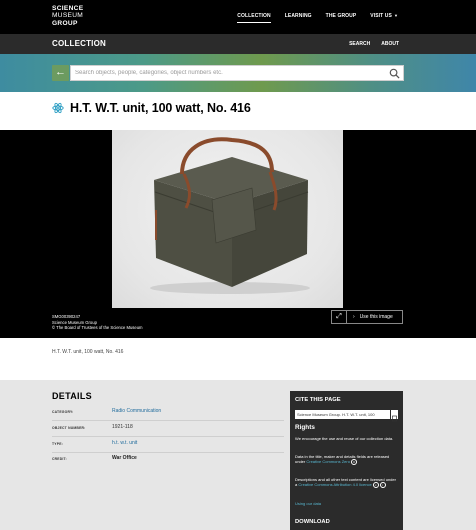  I want to click on using-our-data-link: Using our data, so click(347, 503).